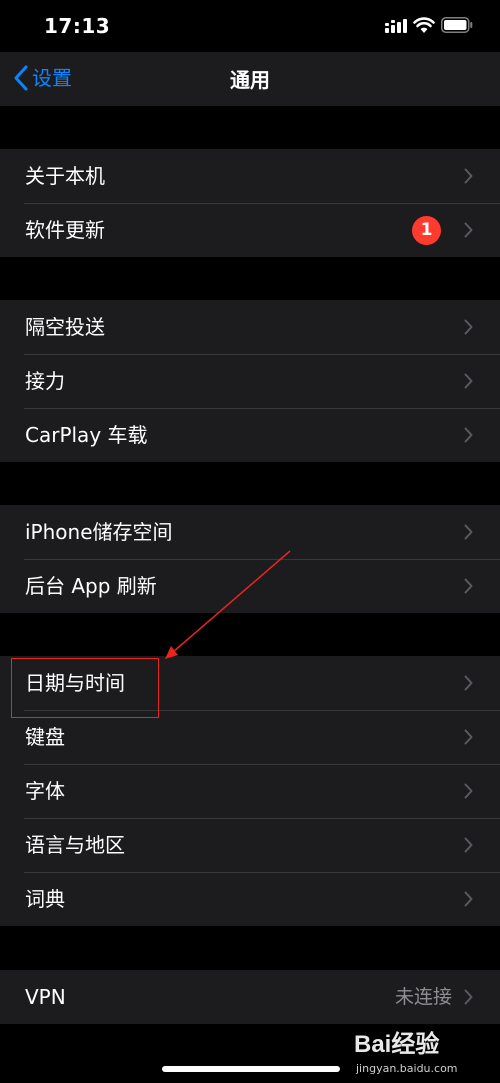 Image resolution: width=500 pixels, height=1083 pixels. Describe the element at coordinates (250, 26) in the screenshot. I see `status-bar: 17:13` at that location.